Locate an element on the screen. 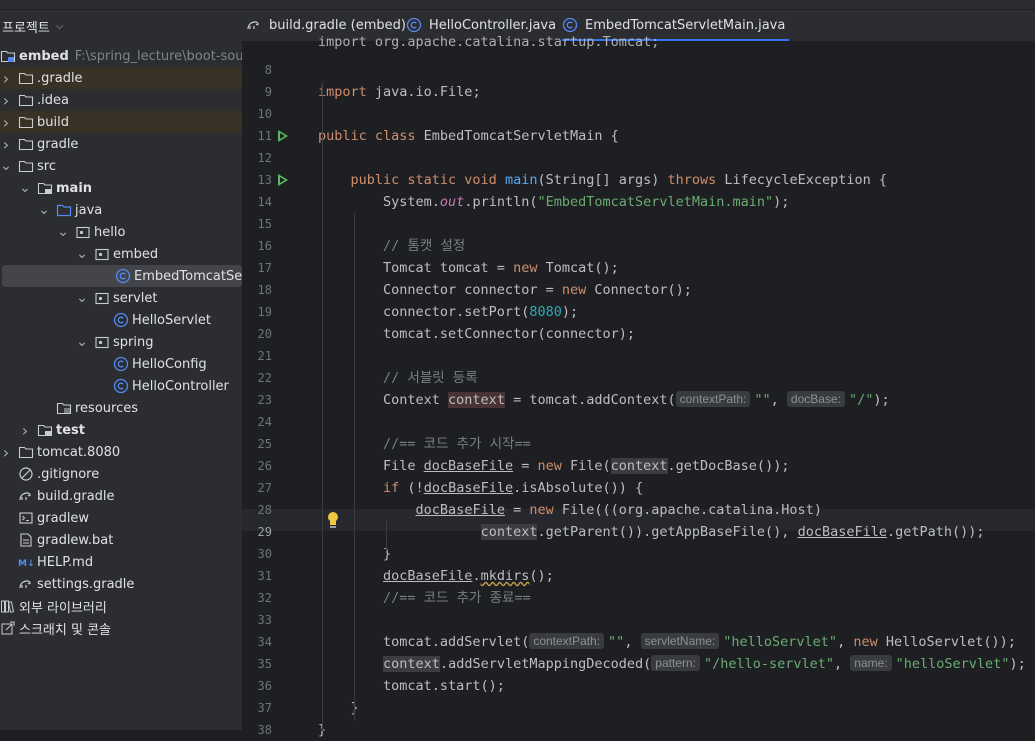  tree-item-label: HelloController is located at coordinates (180, 386).